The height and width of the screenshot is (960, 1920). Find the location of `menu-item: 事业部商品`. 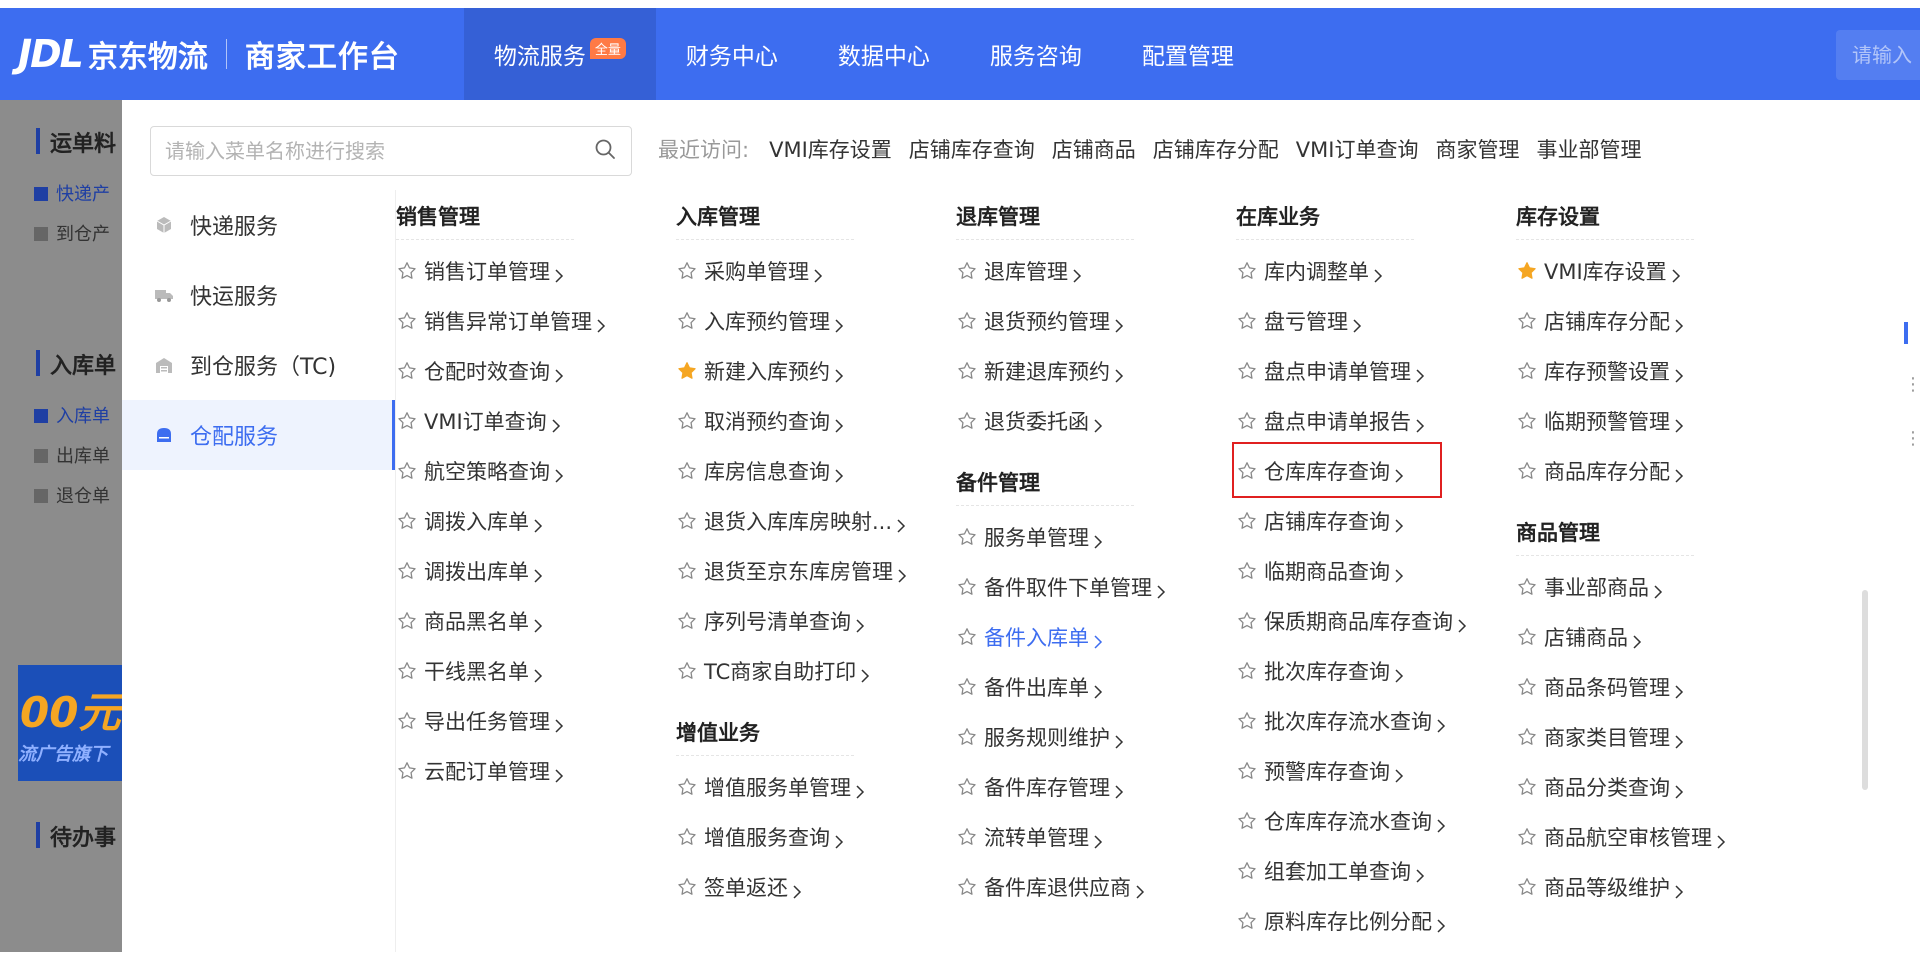

menu-item: 事业部商品 is located at coordinates (1651, 587).